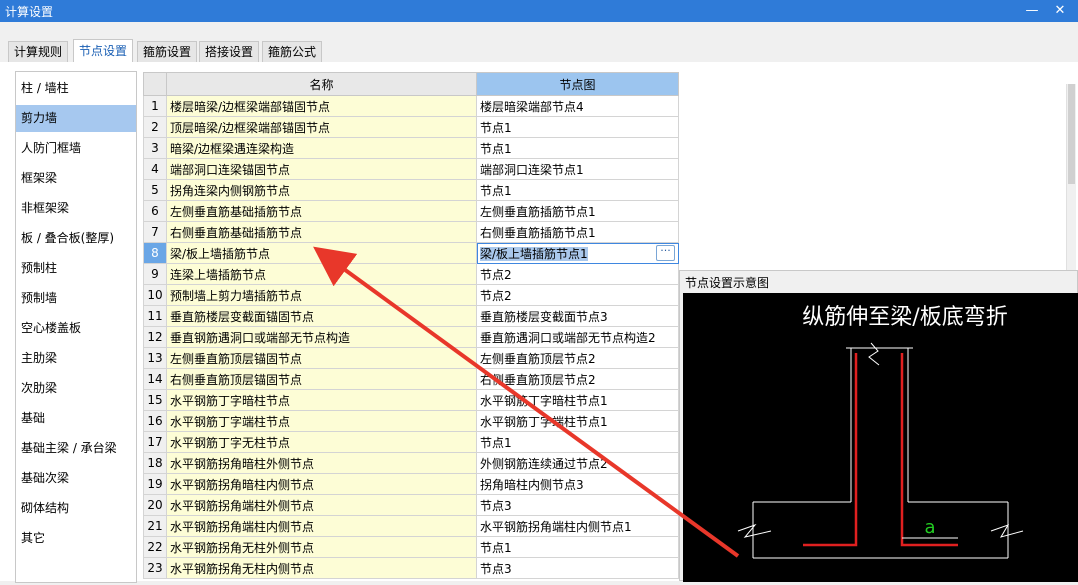 The height and width of the screenshot is (585, 1078). Describe the element at coordinates (76, 238) in the screenshot. I see `sidebar-item: 板 / 叠合板(整厚)` at that location.